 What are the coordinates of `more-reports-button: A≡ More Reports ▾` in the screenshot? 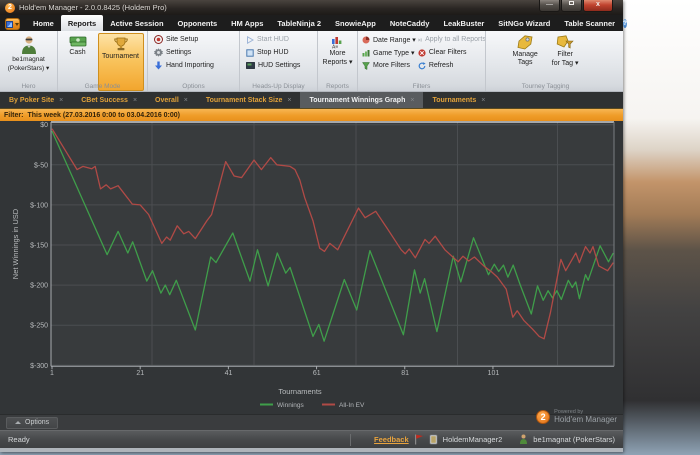 It's located at (337, 50).